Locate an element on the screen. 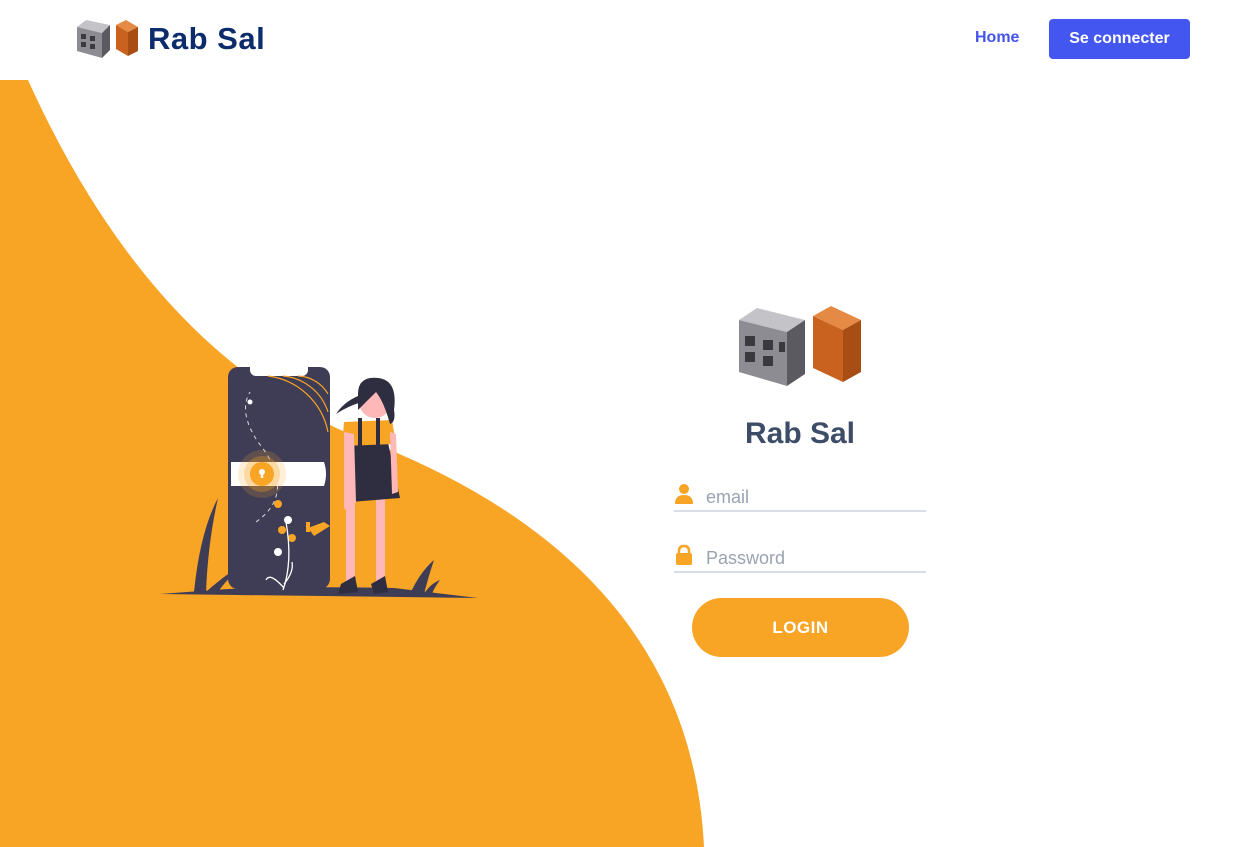  login-illustration is located at coordinates (319, 480).